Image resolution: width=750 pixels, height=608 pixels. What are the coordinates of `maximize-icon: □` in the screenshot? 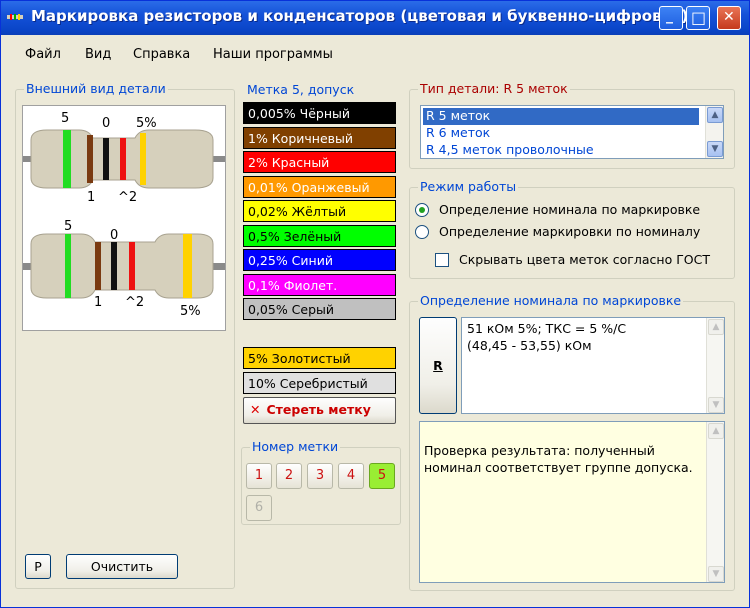 It's located at (699, 17).